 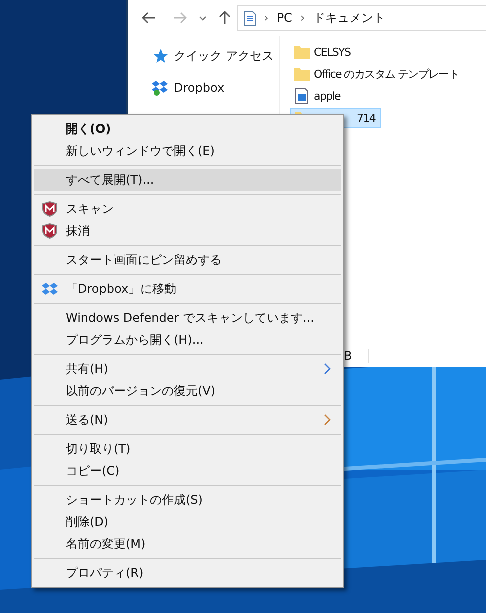 What do you see at coordinates (187, 209) in the screenshot?
I see `menu-item: スキャン` at bounding box center [187, 209].